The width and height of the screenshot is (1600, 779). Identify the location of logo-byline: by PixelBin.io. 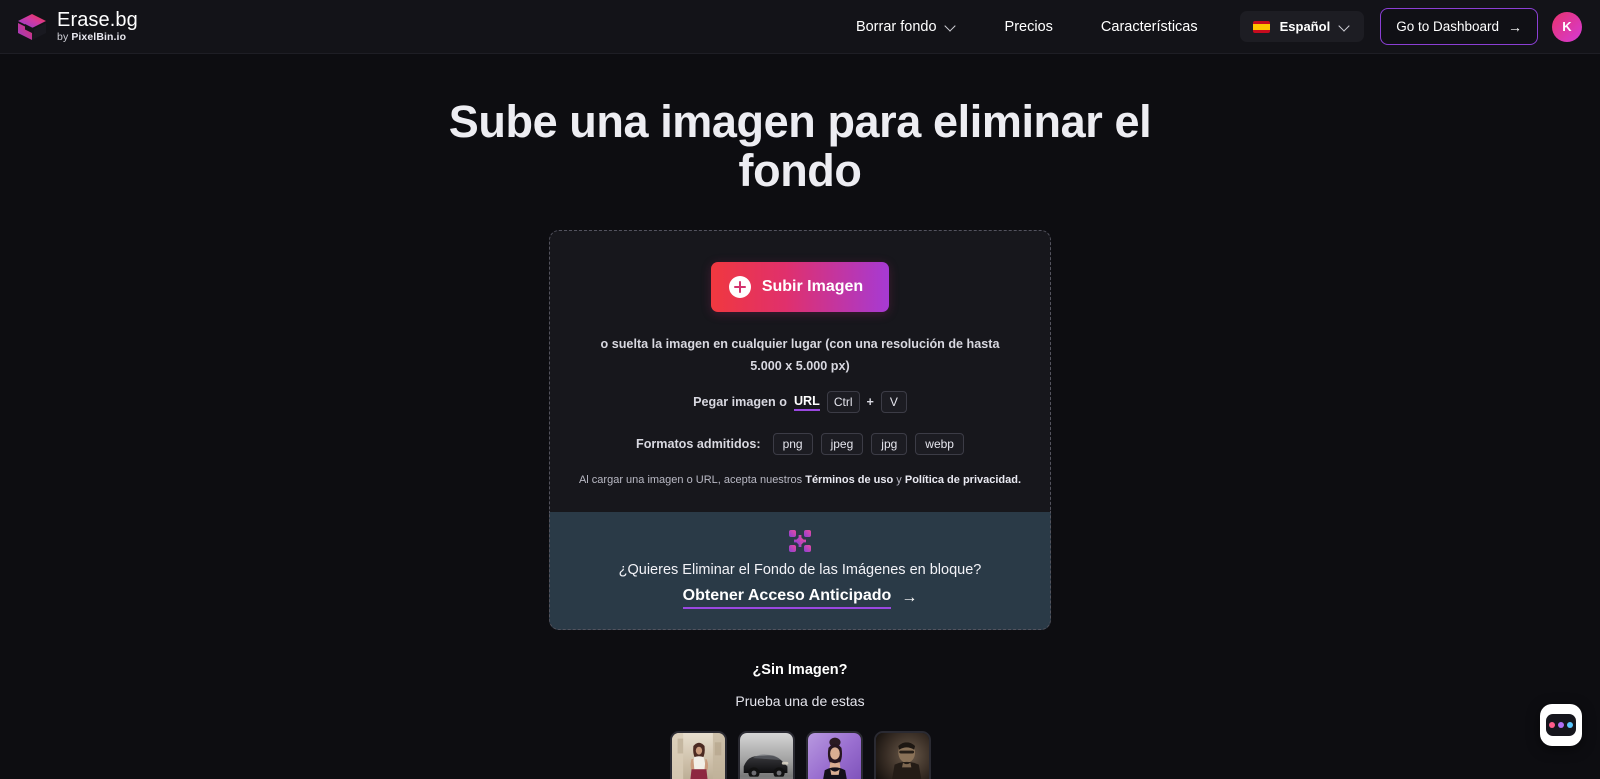
(97, 37).